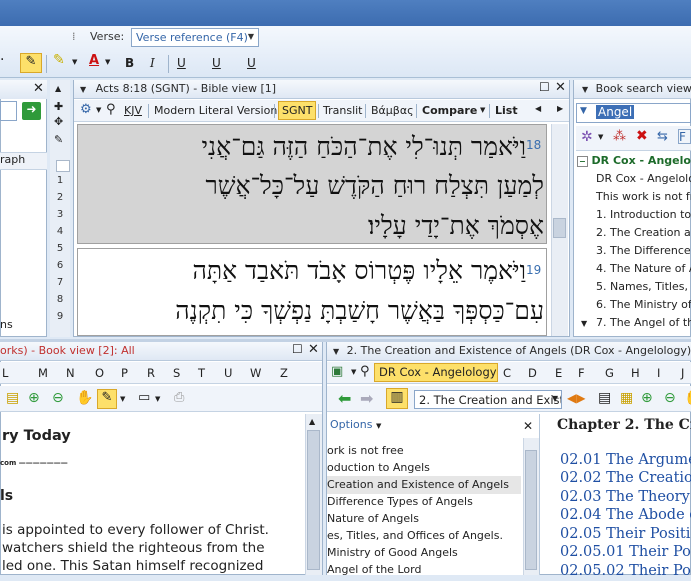 The height and width of the screenshot is (581, 691). Describe the element at coordinates (373, 519) in the screenshot. I see `contents-item: Nature of Angels` at that location.